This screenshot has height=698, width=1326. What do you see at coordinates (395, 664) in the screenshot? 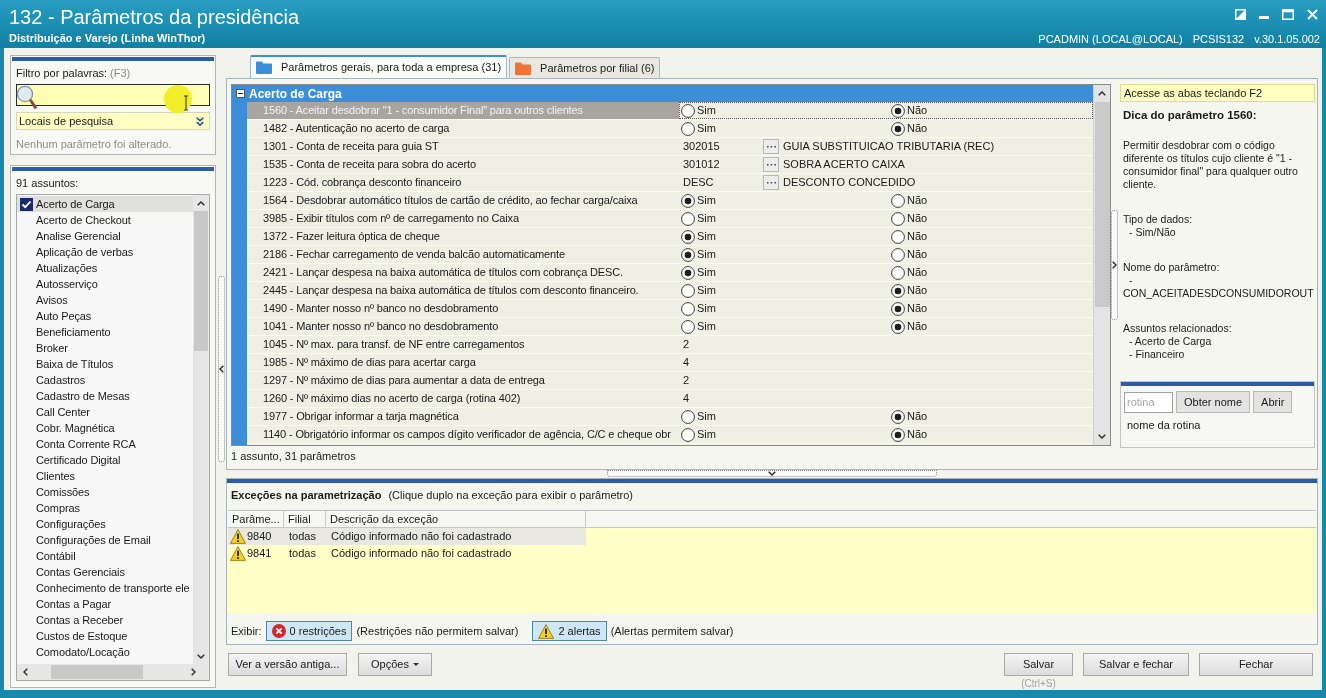
I see `action-button: Opções` at bounding box center [395, 664].